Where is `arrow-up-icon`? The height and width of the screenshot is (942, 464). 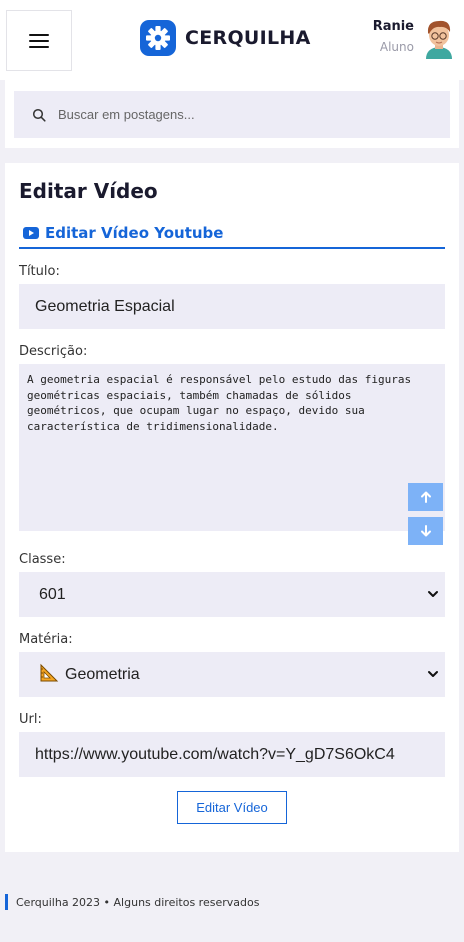
arrow-up-icon is located at coordinates (425, 497).